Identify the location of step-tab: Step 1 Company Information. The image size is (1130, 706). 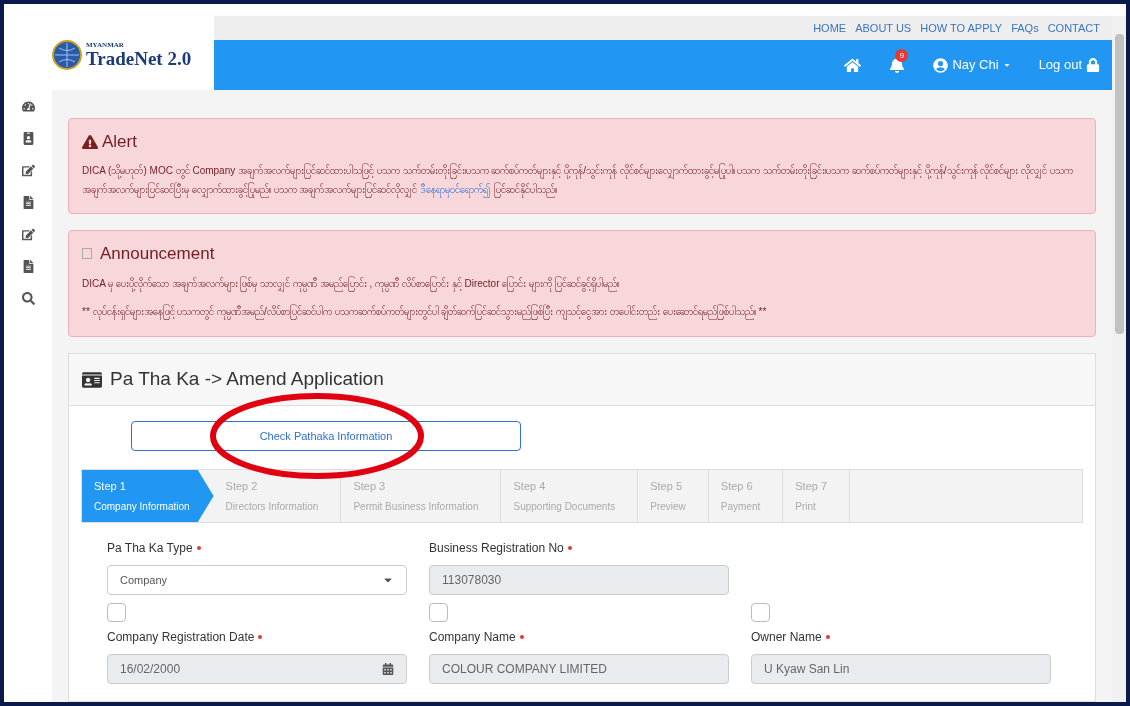
(148, 496).